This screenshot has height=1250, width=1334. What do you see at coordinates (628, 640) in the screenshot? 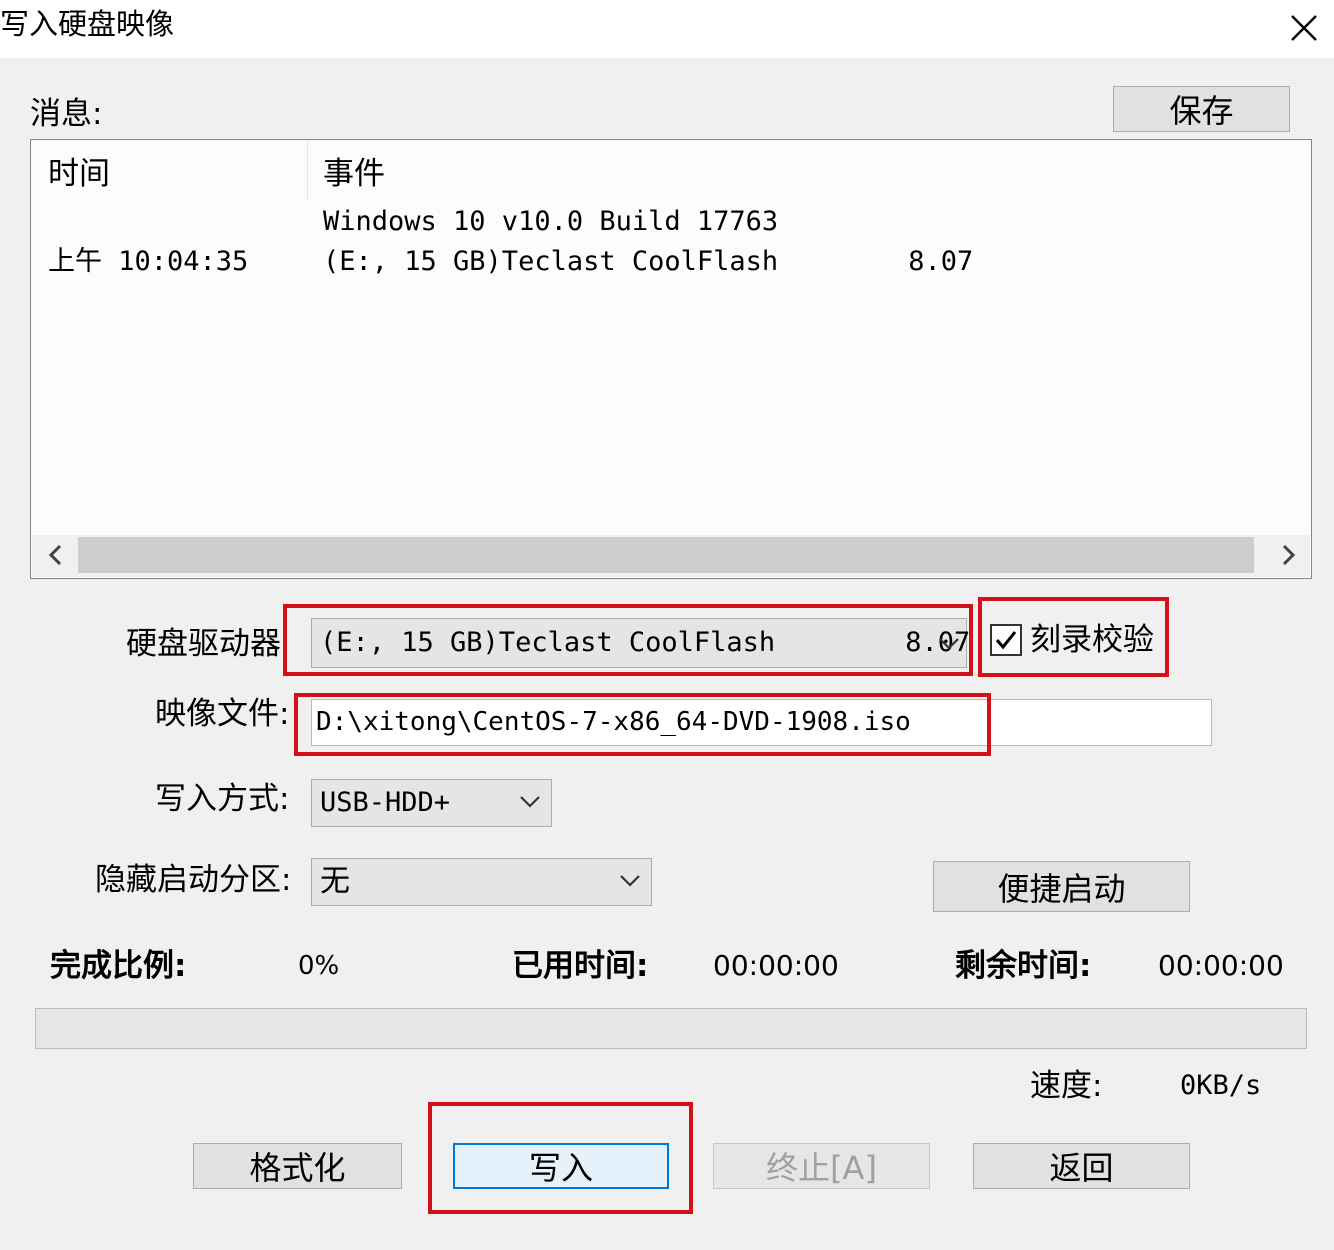
I see `highlight-drive` at bounding box center [628, 640].